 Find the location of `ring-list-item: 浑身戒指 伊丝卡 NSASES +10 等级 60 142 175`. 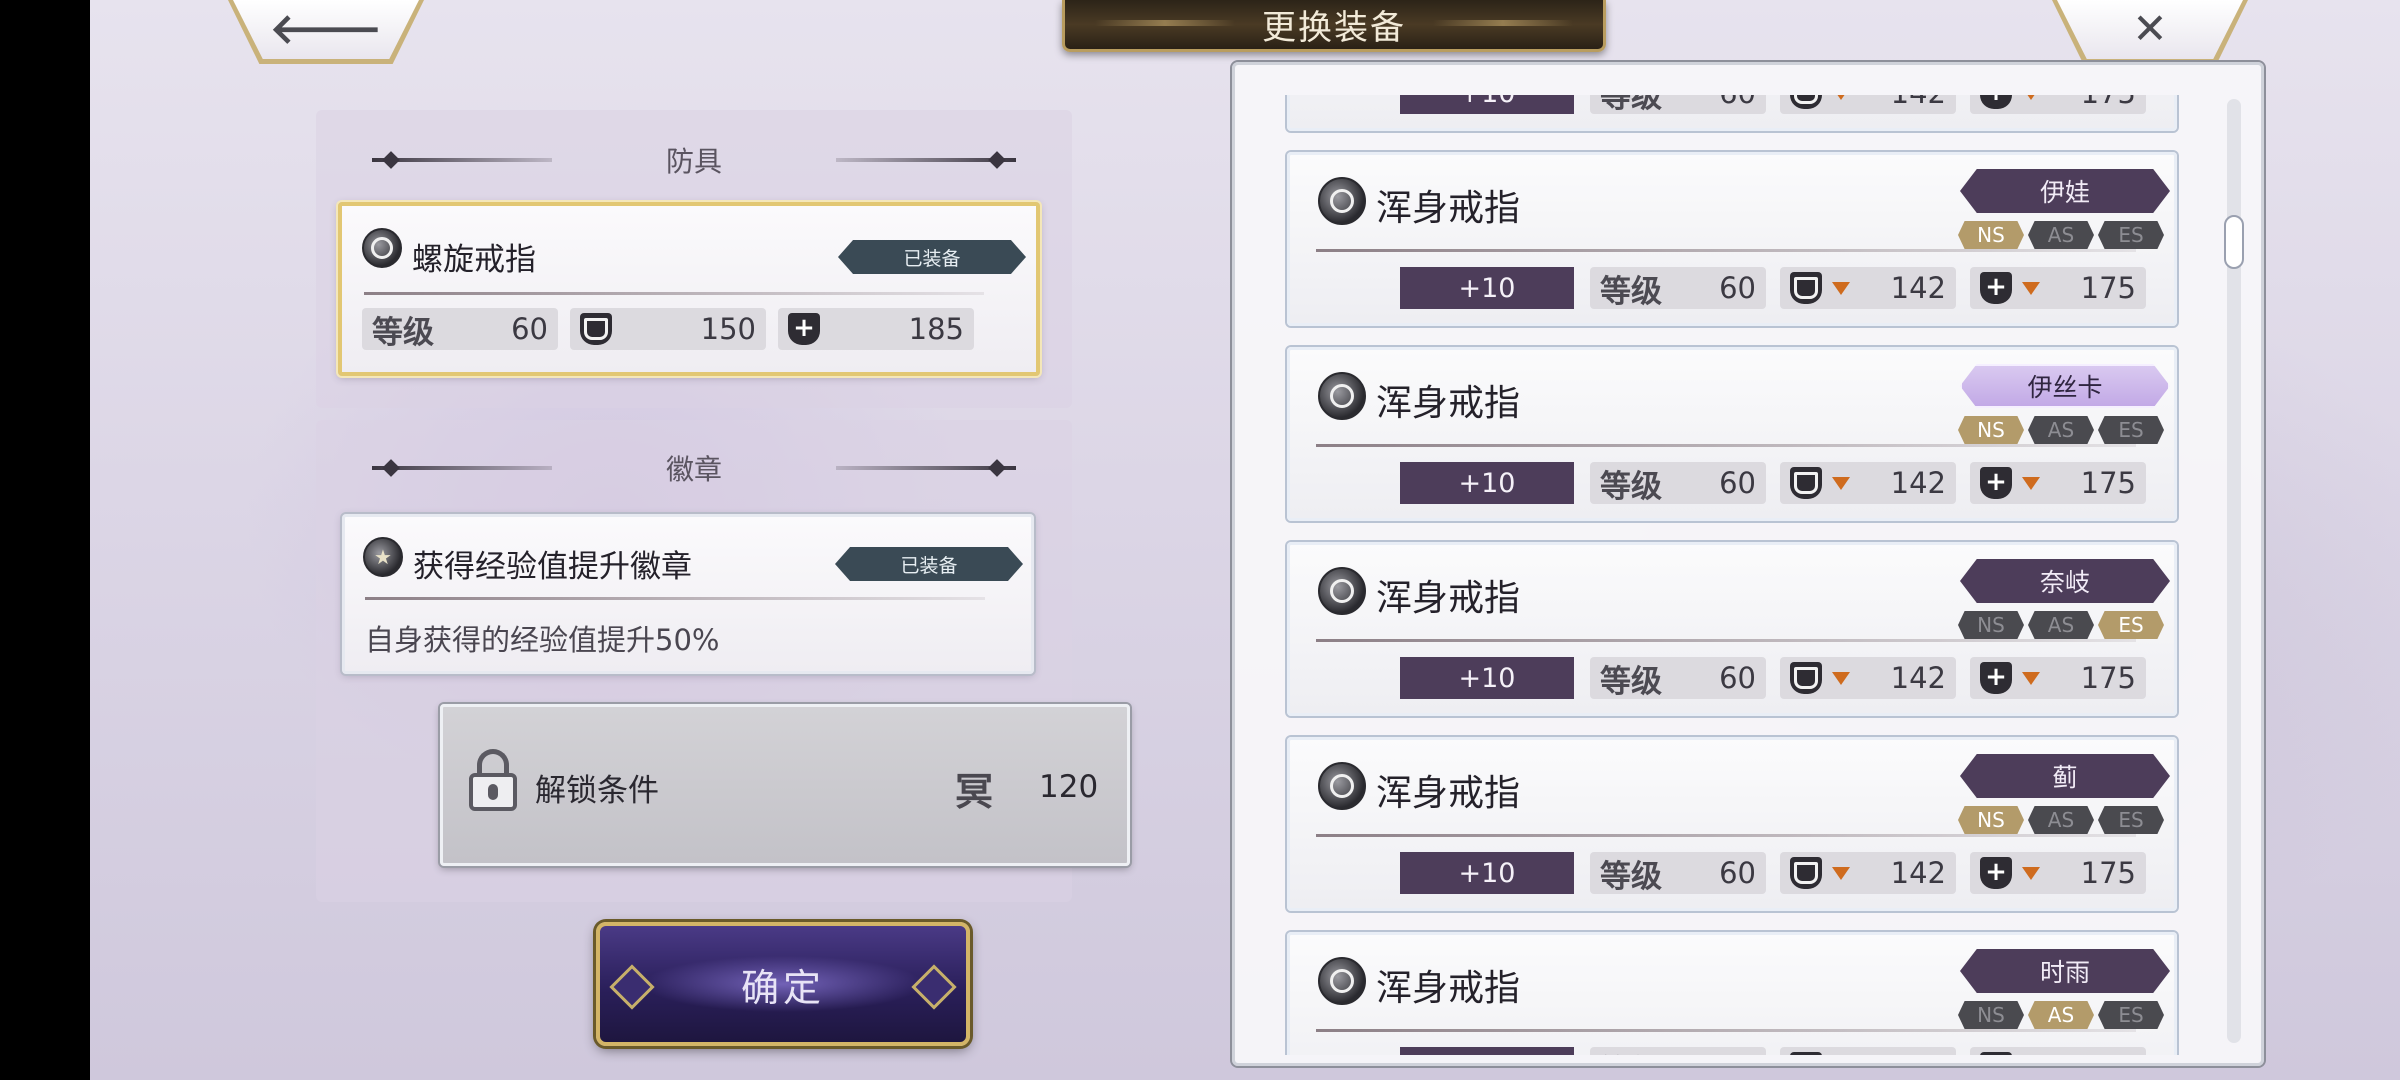

ring-list-item: 浑身戒指 伊丝卡 NSASES +10 等级 60 142 175 is located at coordinates (1732, 434).